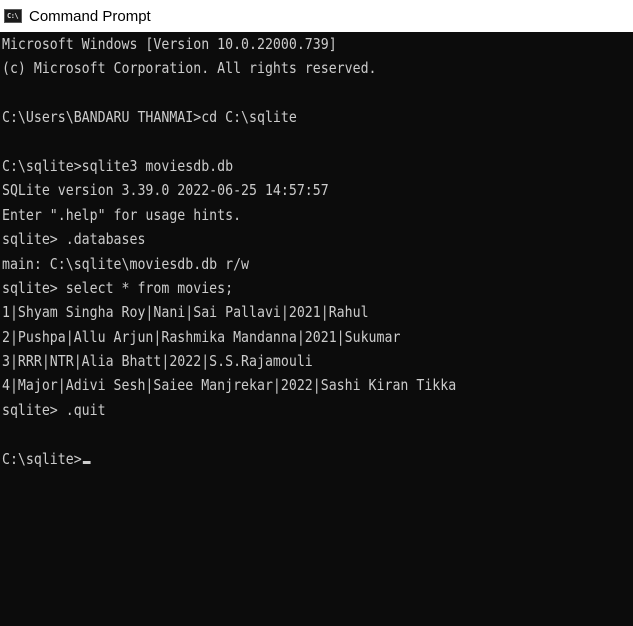 The image size is (633, 626). Describe the element at coordinates (316, 16) in the screenshot. I see `title-bar: C:\ Command Prompt` at that location.